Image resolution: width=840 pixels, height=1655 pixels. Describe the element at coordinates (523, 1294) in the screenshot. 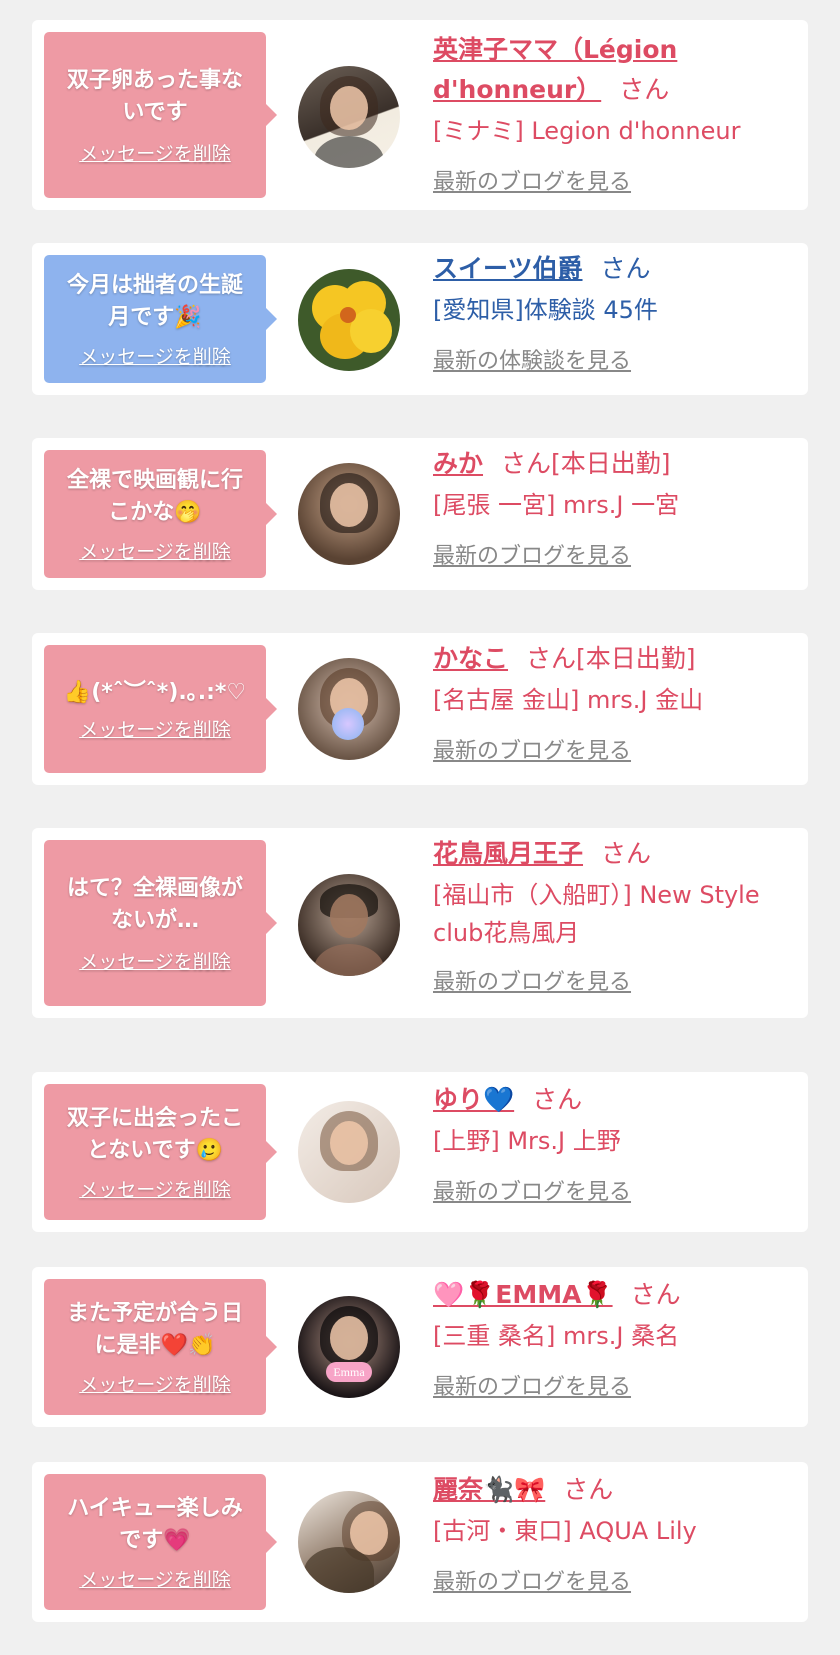

I see `profile-name-link: 🩷🌹EMMA🌹` at that location.